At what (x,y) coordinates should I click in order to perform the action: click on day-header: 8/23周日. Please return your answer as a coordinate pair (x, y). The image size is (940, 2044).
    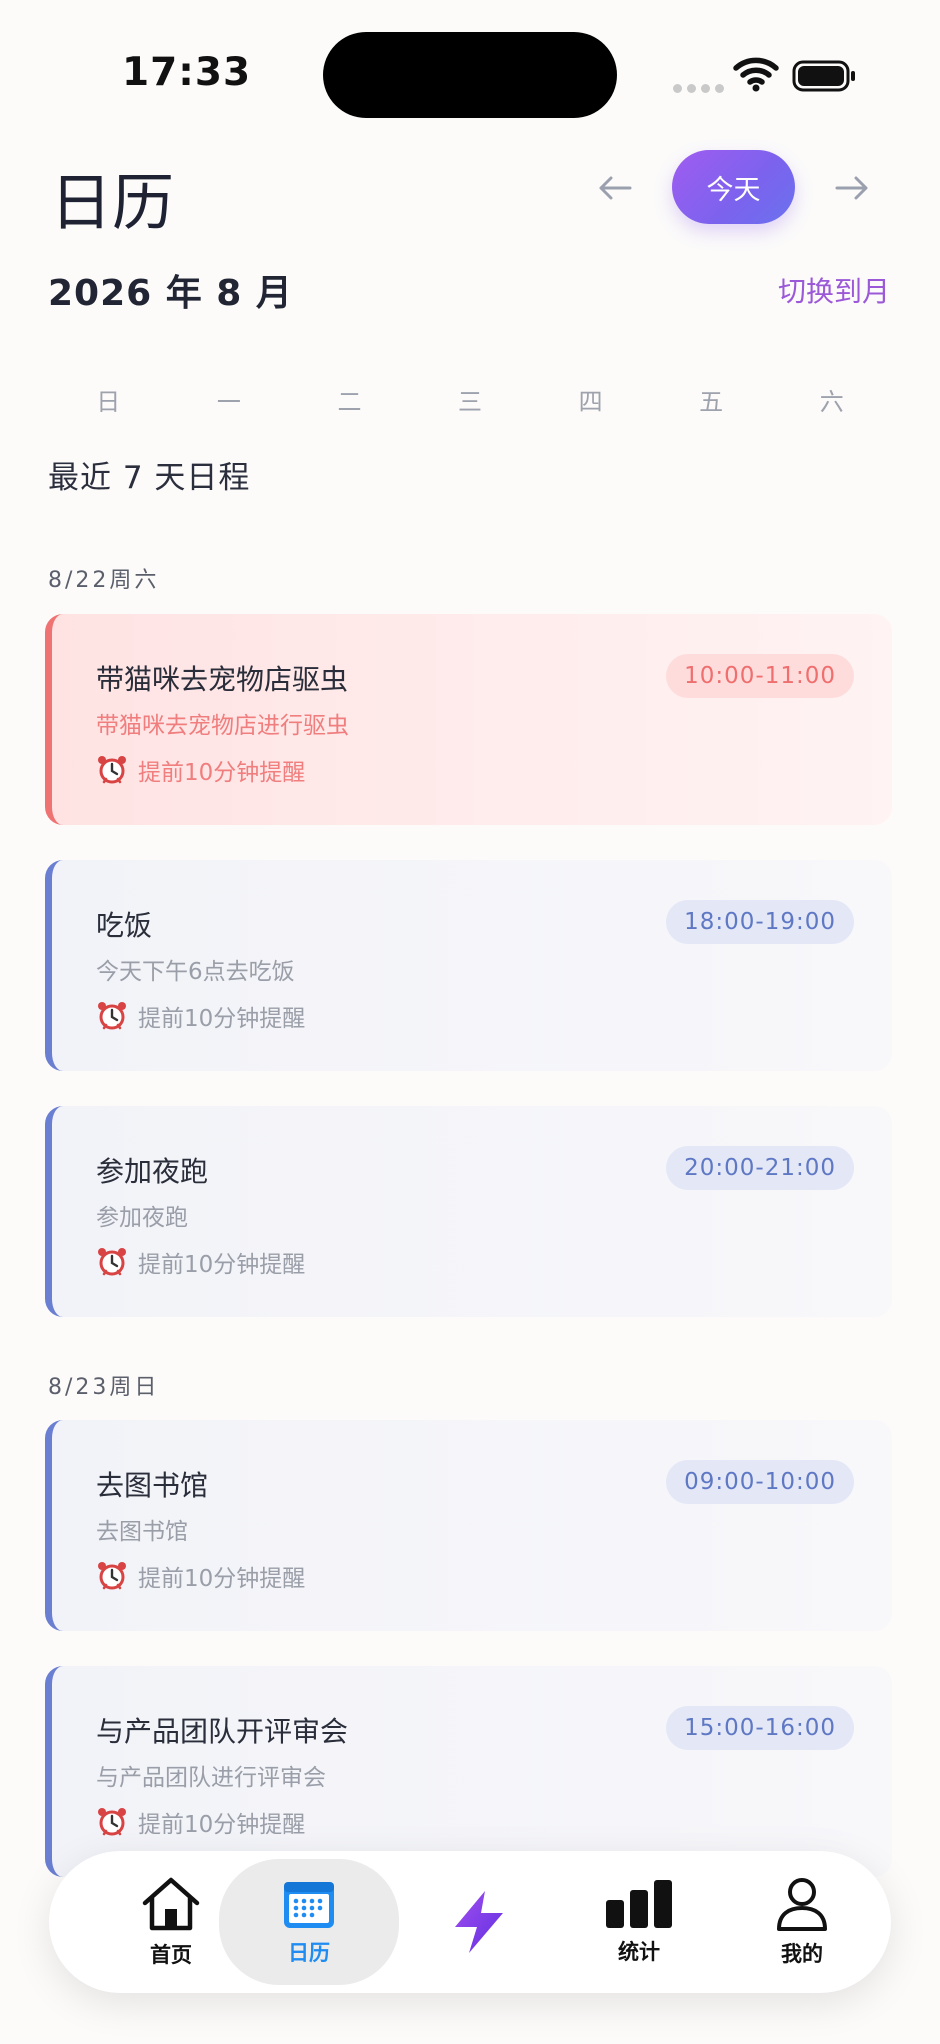
    Looking at the image, I should click on (104, 1387).